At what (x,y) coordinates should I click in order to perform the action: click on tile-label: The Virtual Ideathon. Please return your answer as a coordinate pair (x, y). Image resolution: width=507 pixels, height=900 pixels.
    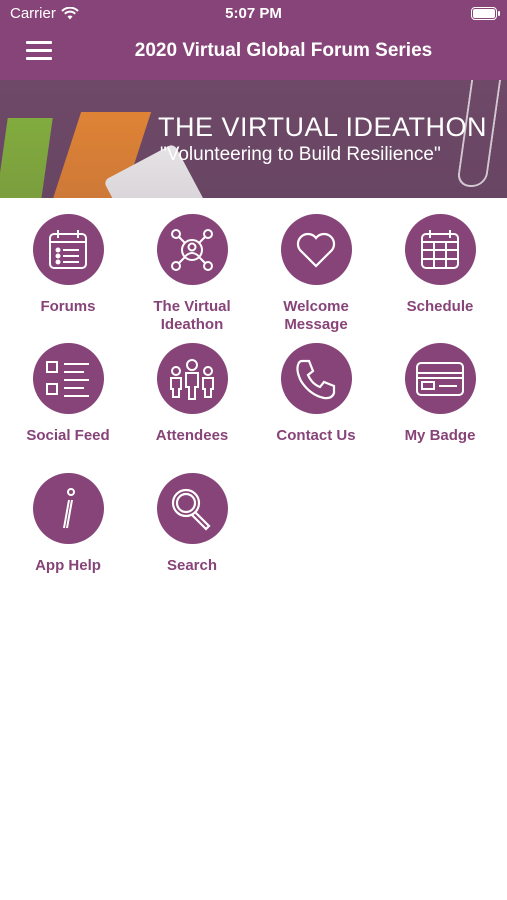
    Looking at the image, I should click on (192, 315).